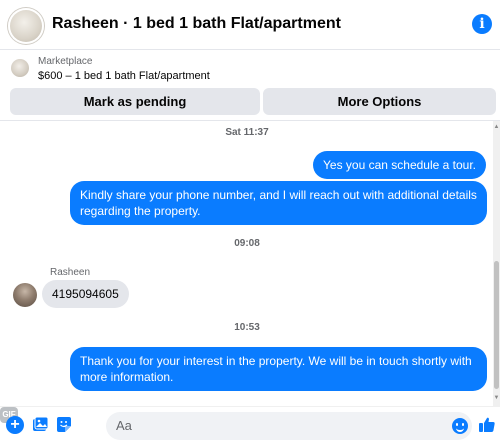  Describe the element at coordinates (70, 272) in the screenshot. I see `sender-name: Rasheen` at that location.